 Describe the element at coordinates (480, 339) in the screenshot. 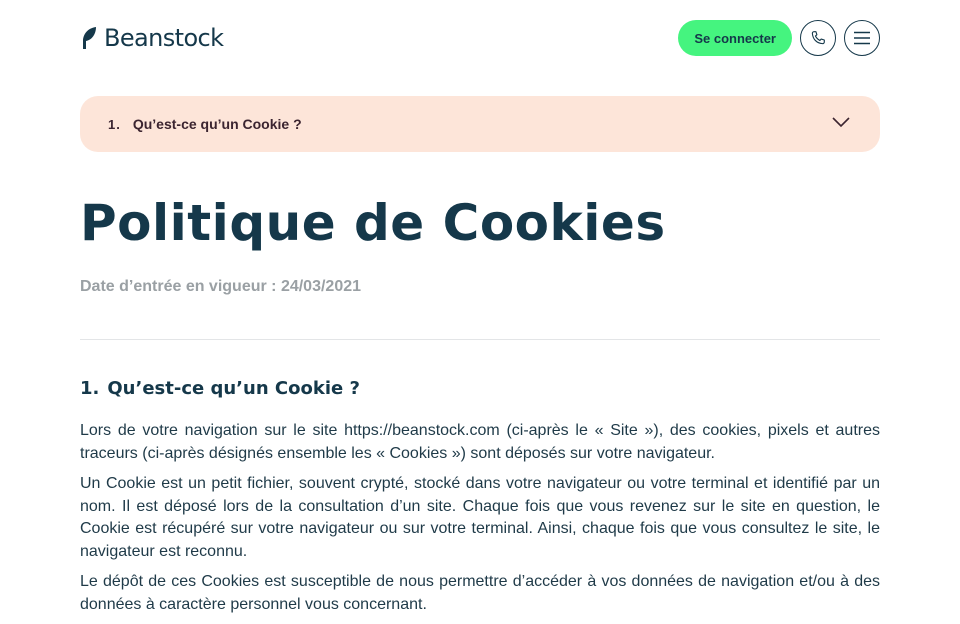

I see `divider` at that location.